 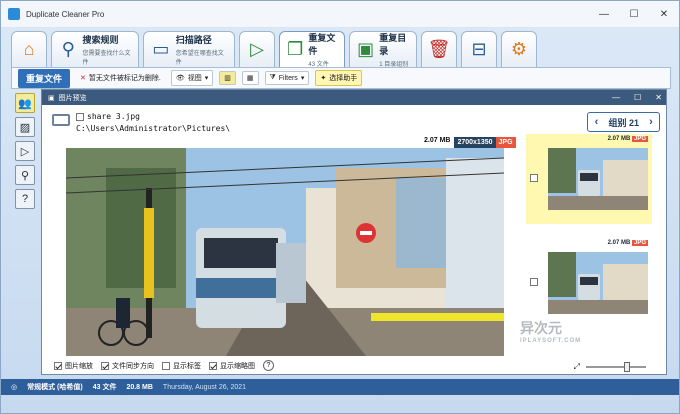 I want to click on option-show-thumbnails: 显示缩略图, so click(x=232, y=366).